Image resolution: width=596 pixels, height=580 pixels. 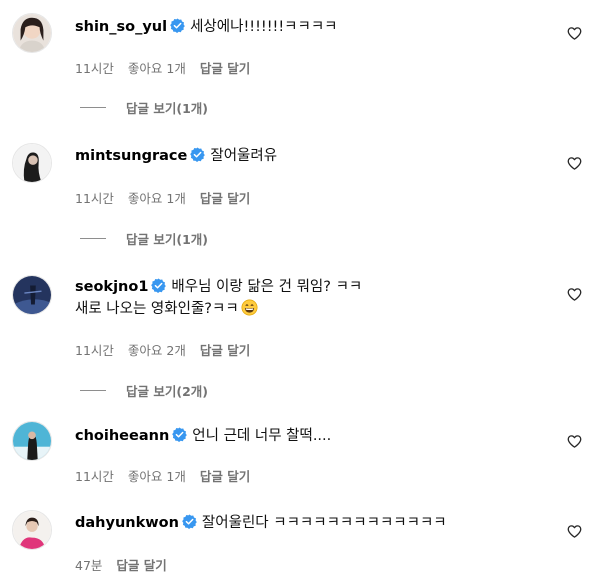 I want to click on view-replies-label: 답글 보기(2개), so click(x=167, y=391).